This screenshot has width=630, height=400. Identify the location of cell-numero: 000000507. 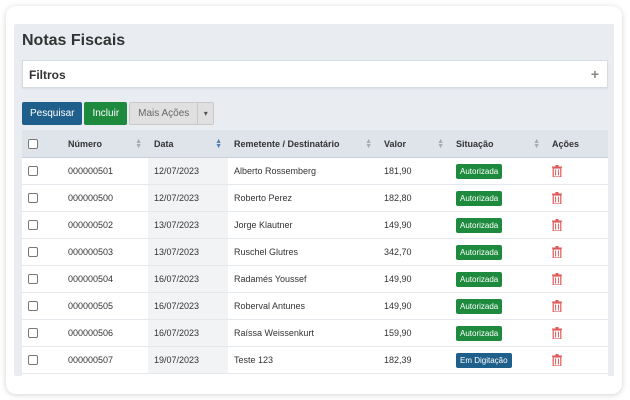
(91, 360).